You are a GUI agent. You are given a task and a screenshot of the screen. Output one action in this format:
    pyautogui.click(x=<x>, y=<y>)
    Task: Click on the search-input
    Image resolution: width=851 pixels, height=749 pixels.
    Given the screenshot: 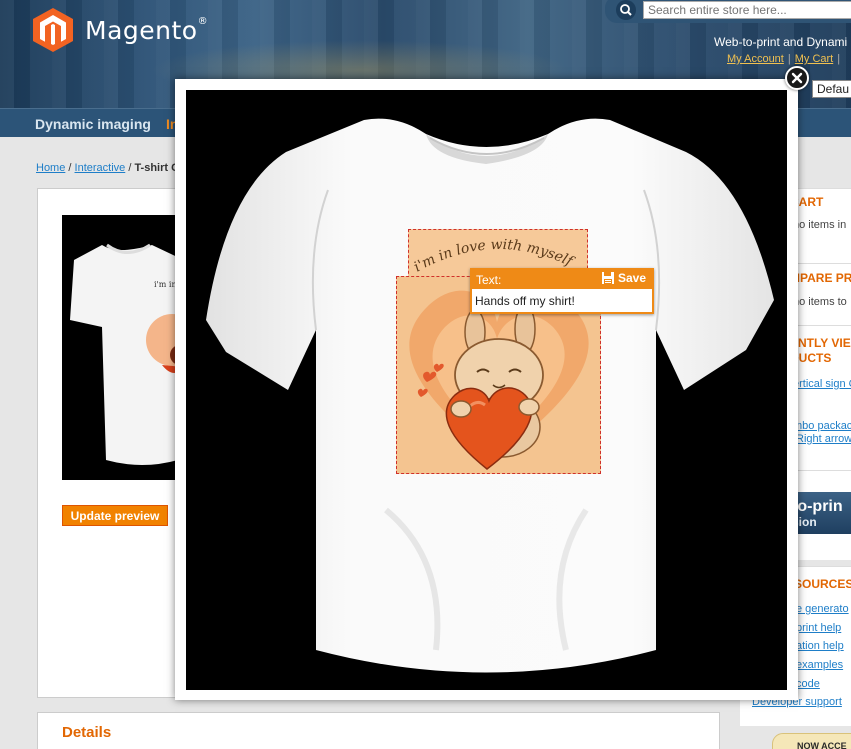 What is the action you would take?
    pyautogui.click(x=747, y=9)
    